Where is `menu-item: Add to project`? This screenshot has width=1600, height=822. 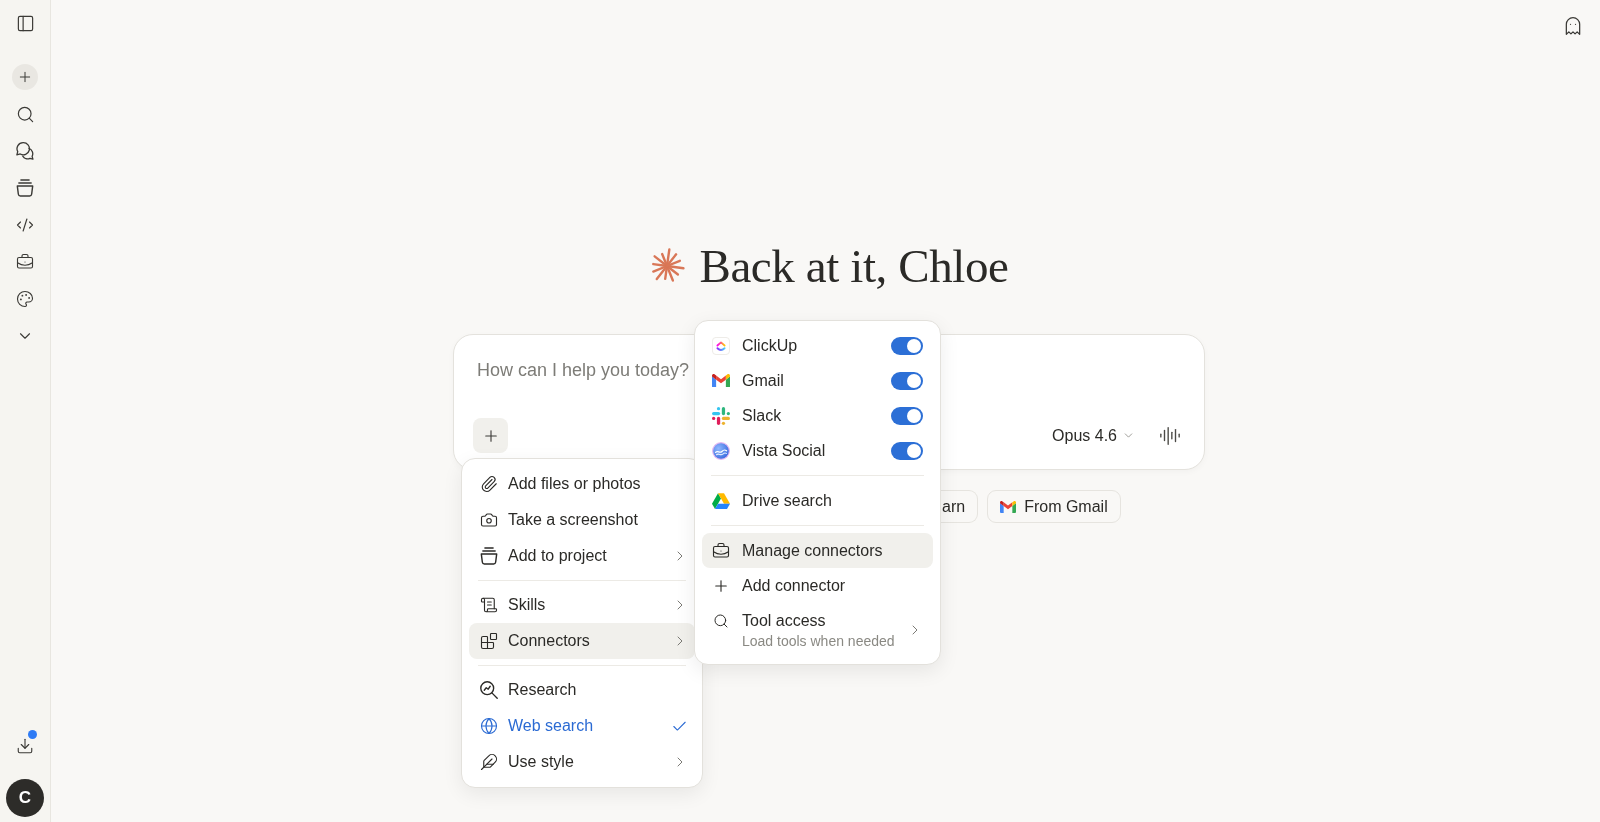
menu-item: Add to project is located at coordinates (582, 556).